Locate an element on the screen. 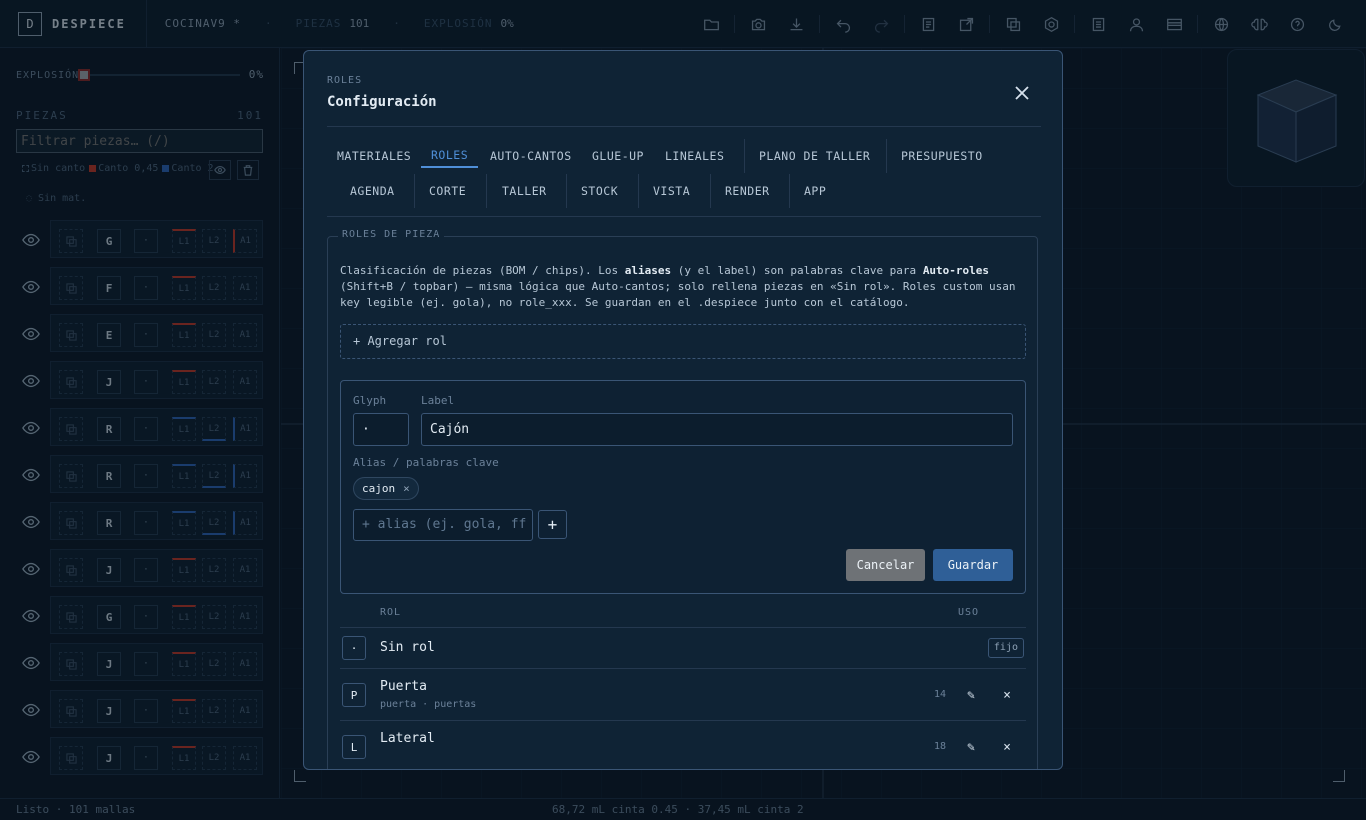 The height and width of the screenshot is (820, 1366). role-row: P Puerta puerta · puertas 14 ✎ × is located at coordinates (683, 694).